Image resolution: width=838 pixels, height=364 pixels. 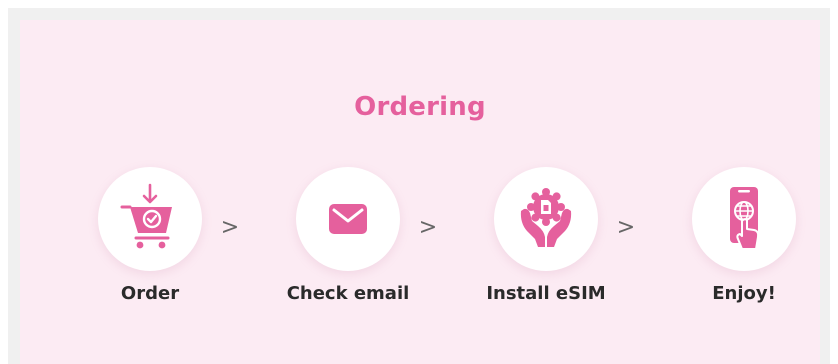 I want to click on step-order: Order, so click(x=150, y=247).